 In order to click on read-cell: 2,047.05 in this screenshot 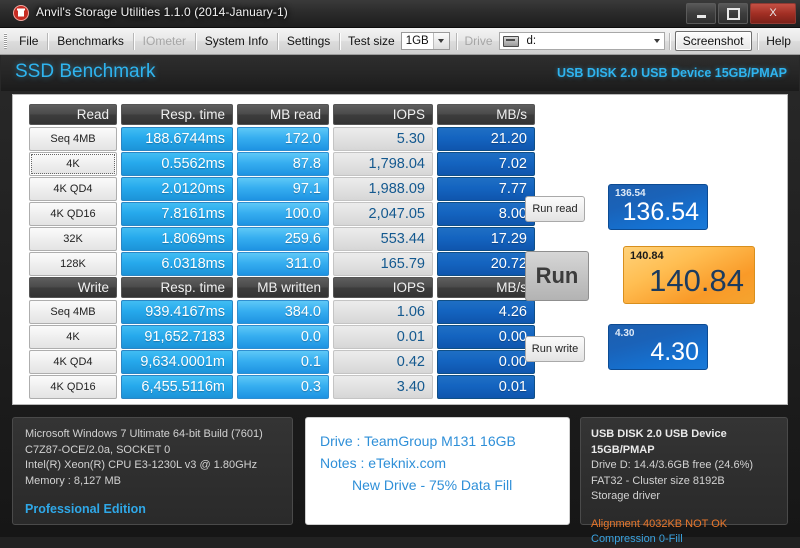, I will do `click(383, 214)`.